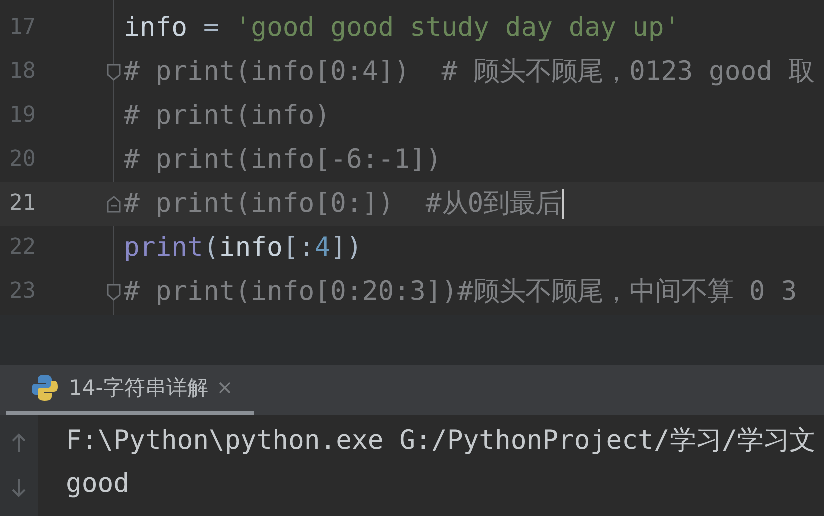  What do you see at coordinates (563, 204) in the screenshot?
I see `text-cursor` at bounding box center [563, 204].